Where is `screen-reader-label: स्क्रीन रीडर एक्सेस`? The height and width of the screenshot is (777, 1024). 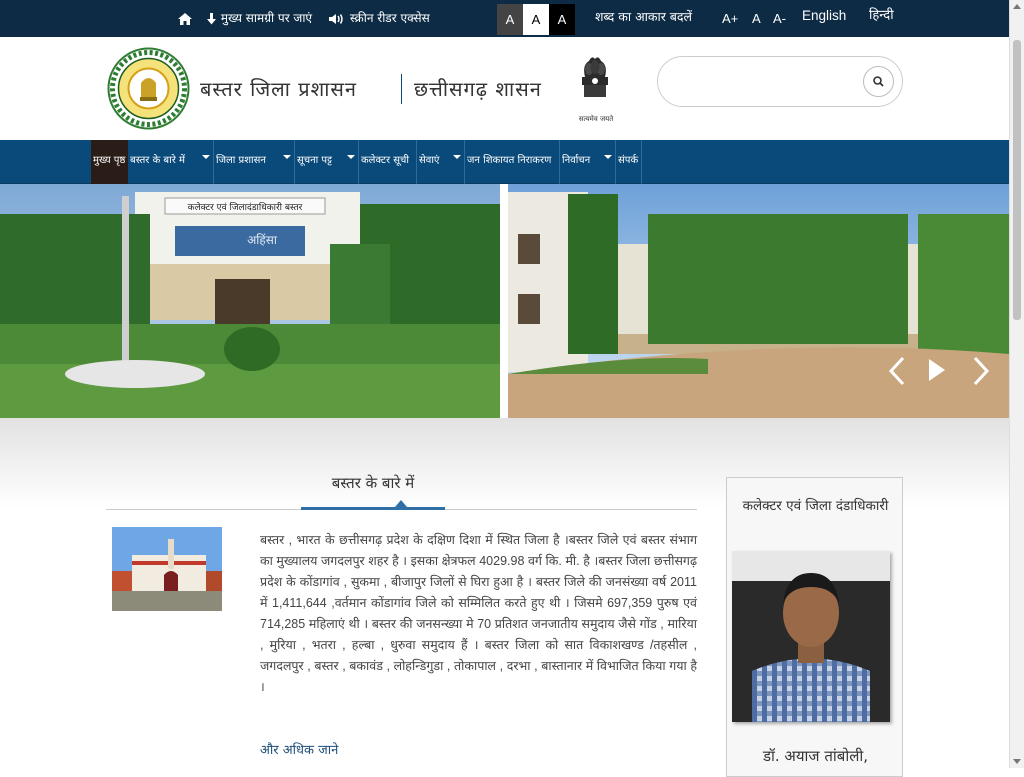
screen-reader-label: स्क्रीन रीडर एक्सेस is located at coordinates (389, 18).